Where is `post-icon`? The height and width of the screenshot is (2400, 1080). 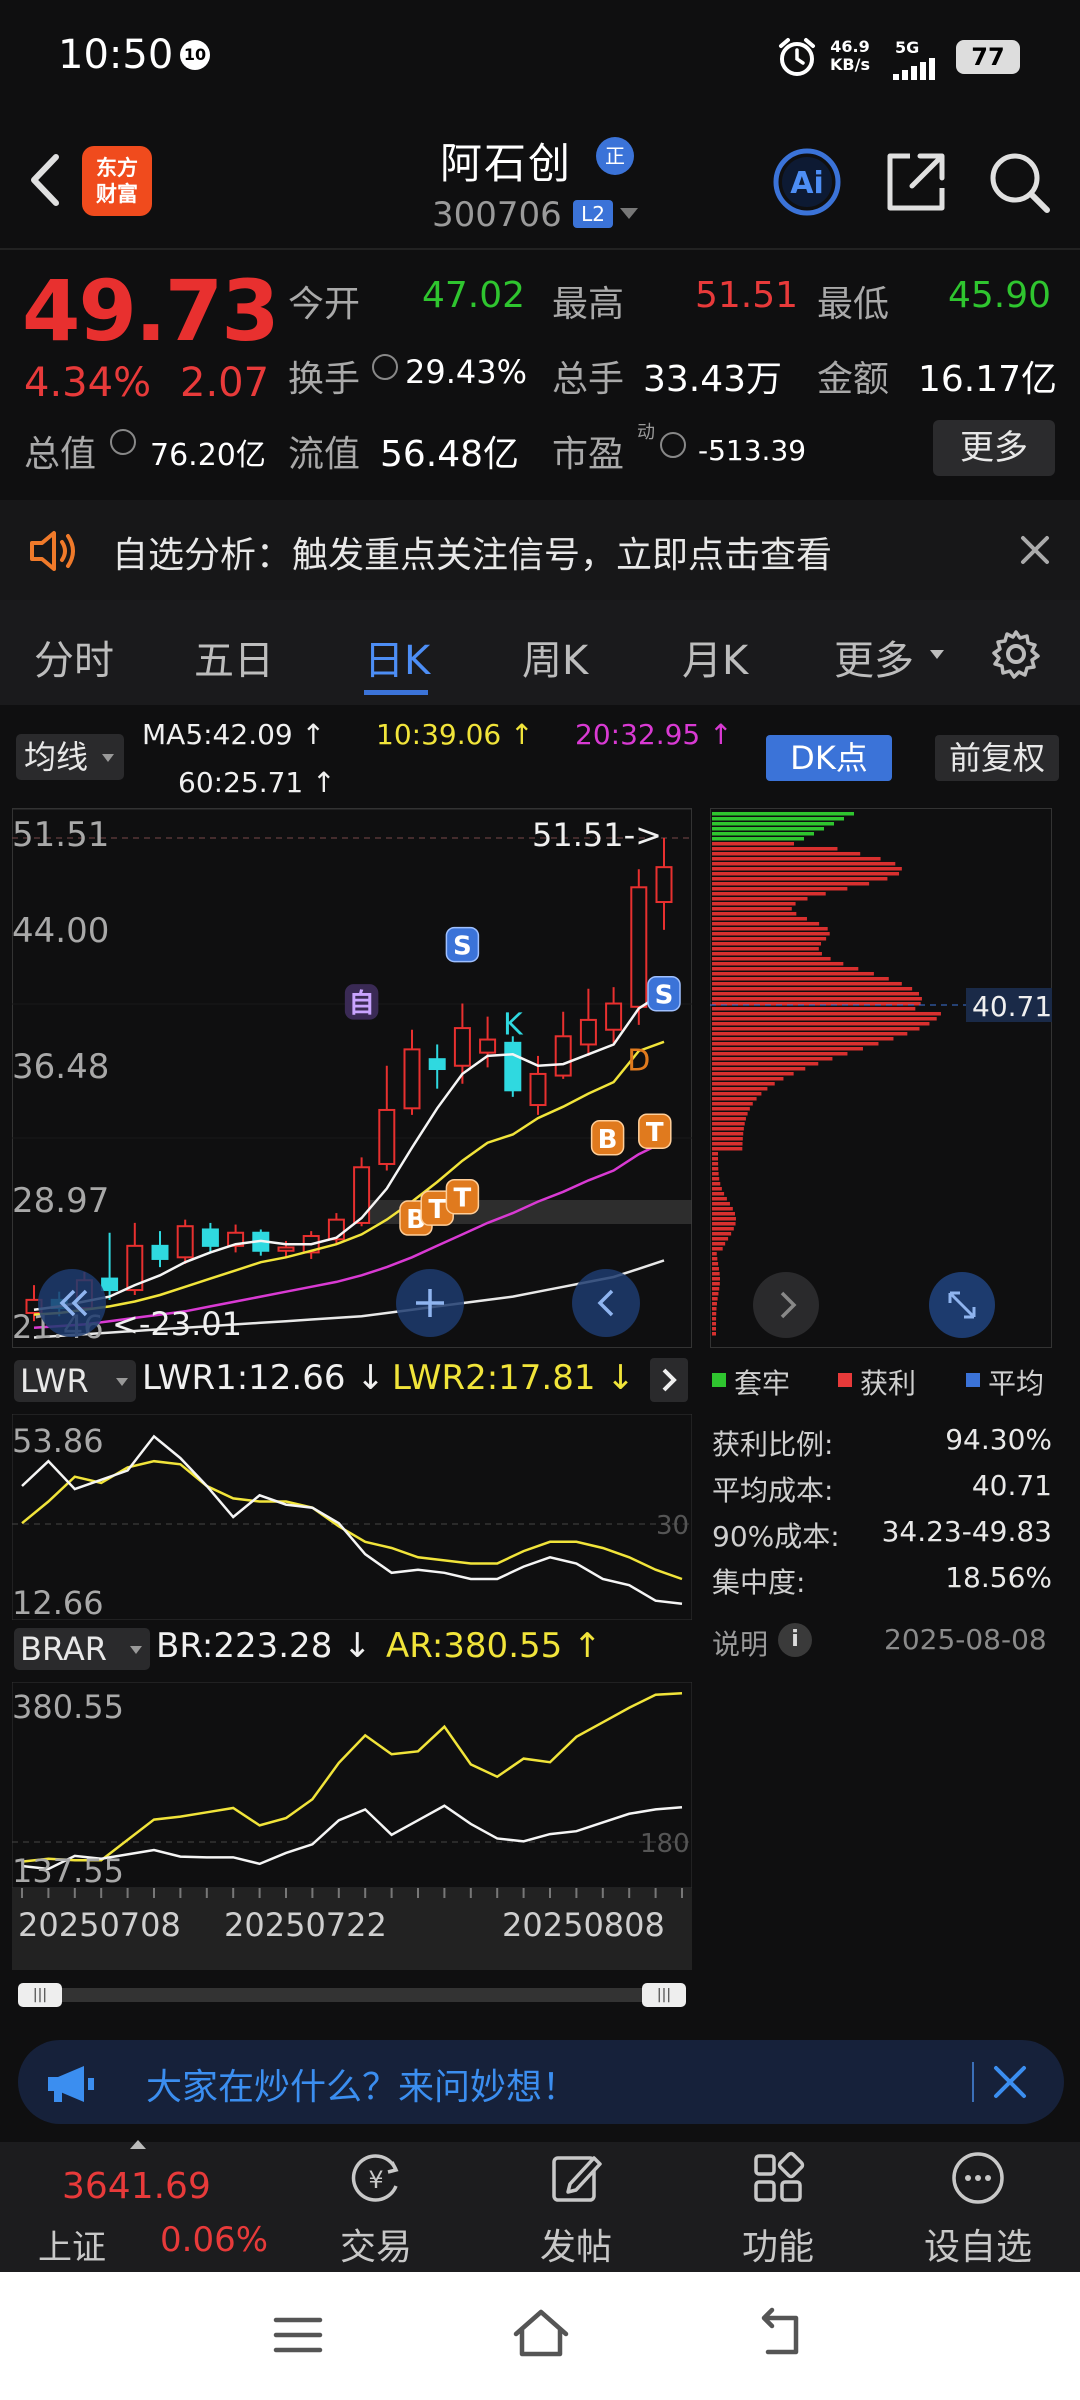 post-icon is located at coordinates (576, 2178).